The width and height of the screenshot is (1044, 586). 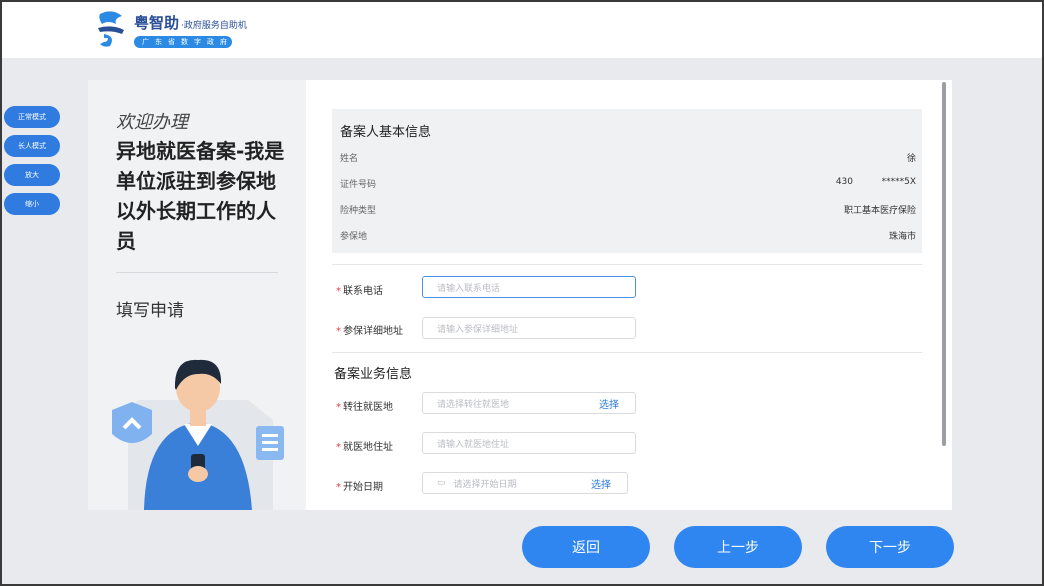 What do you see at coordinates (152, 122) in the screenshot?
I see `welcome-text: 欢迎办理` at bounding box center [152, 122].